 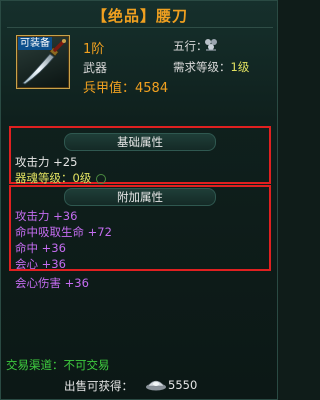 I want to click on equippable-badge: 可装备, so click(x=35, y=43).